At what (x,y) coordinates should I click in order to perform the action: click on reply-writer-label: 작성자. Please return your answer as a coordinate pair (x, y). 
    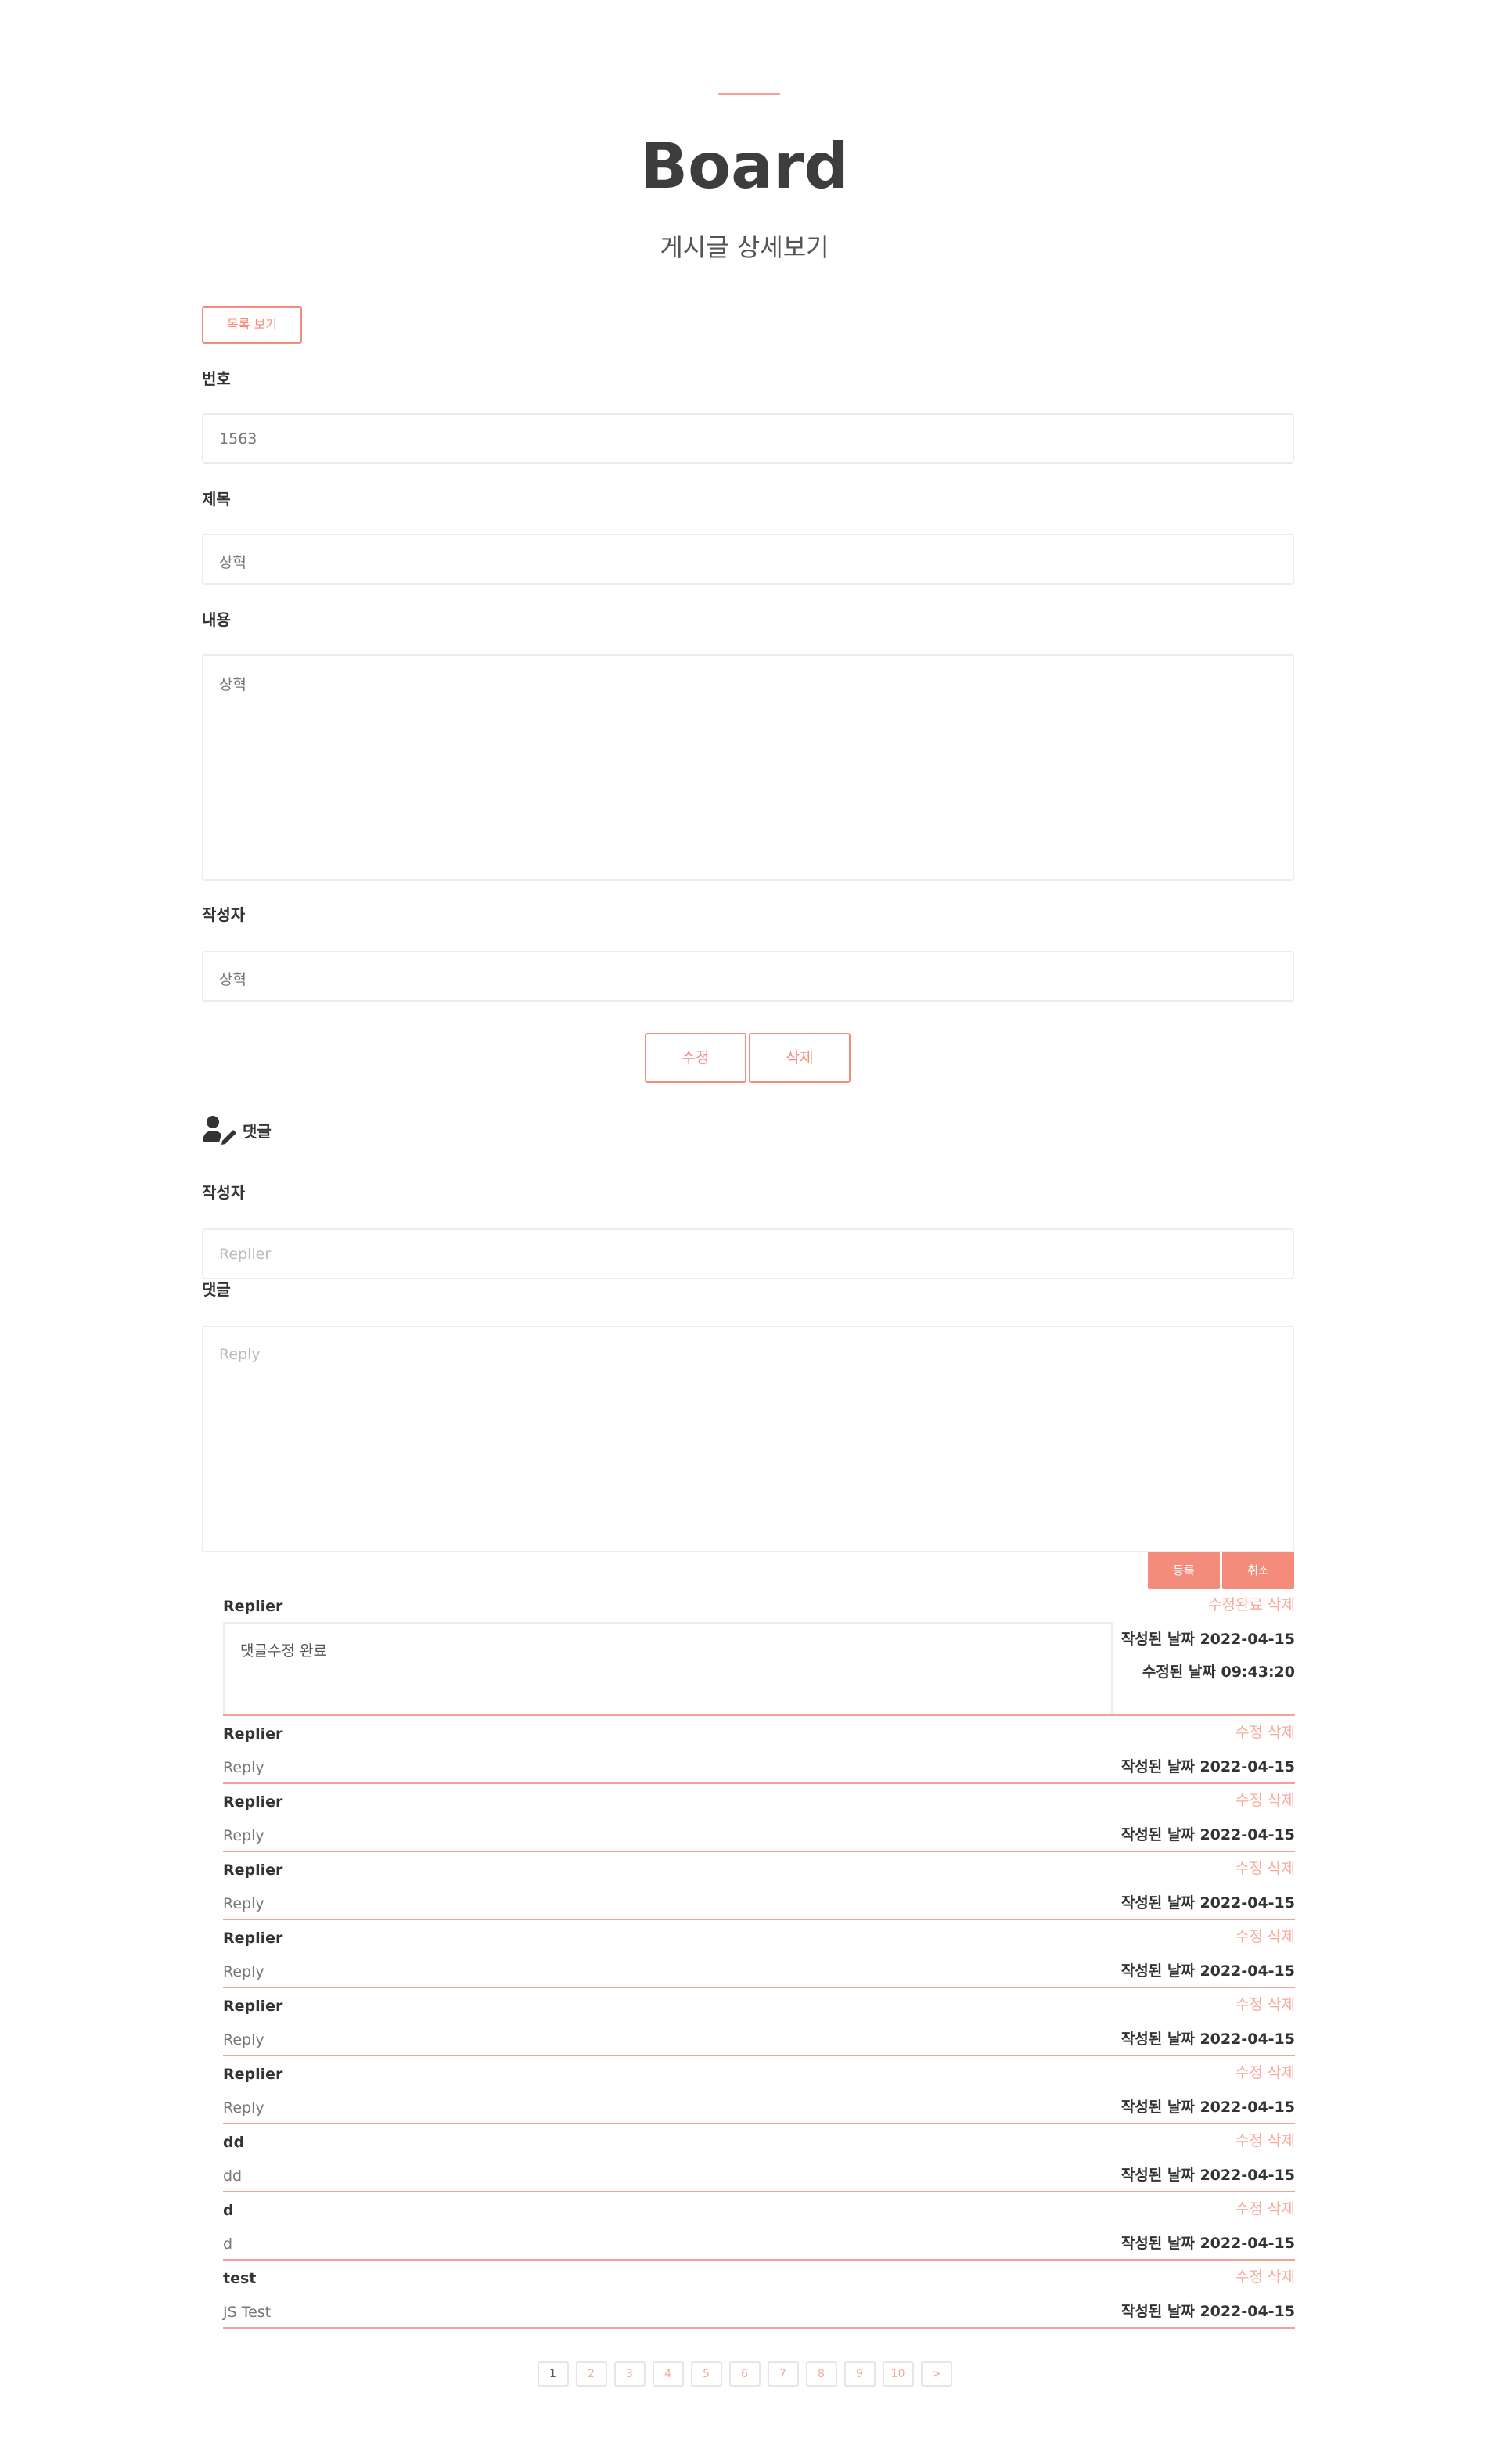
    Looking at the image, I should click on (224, 1192).